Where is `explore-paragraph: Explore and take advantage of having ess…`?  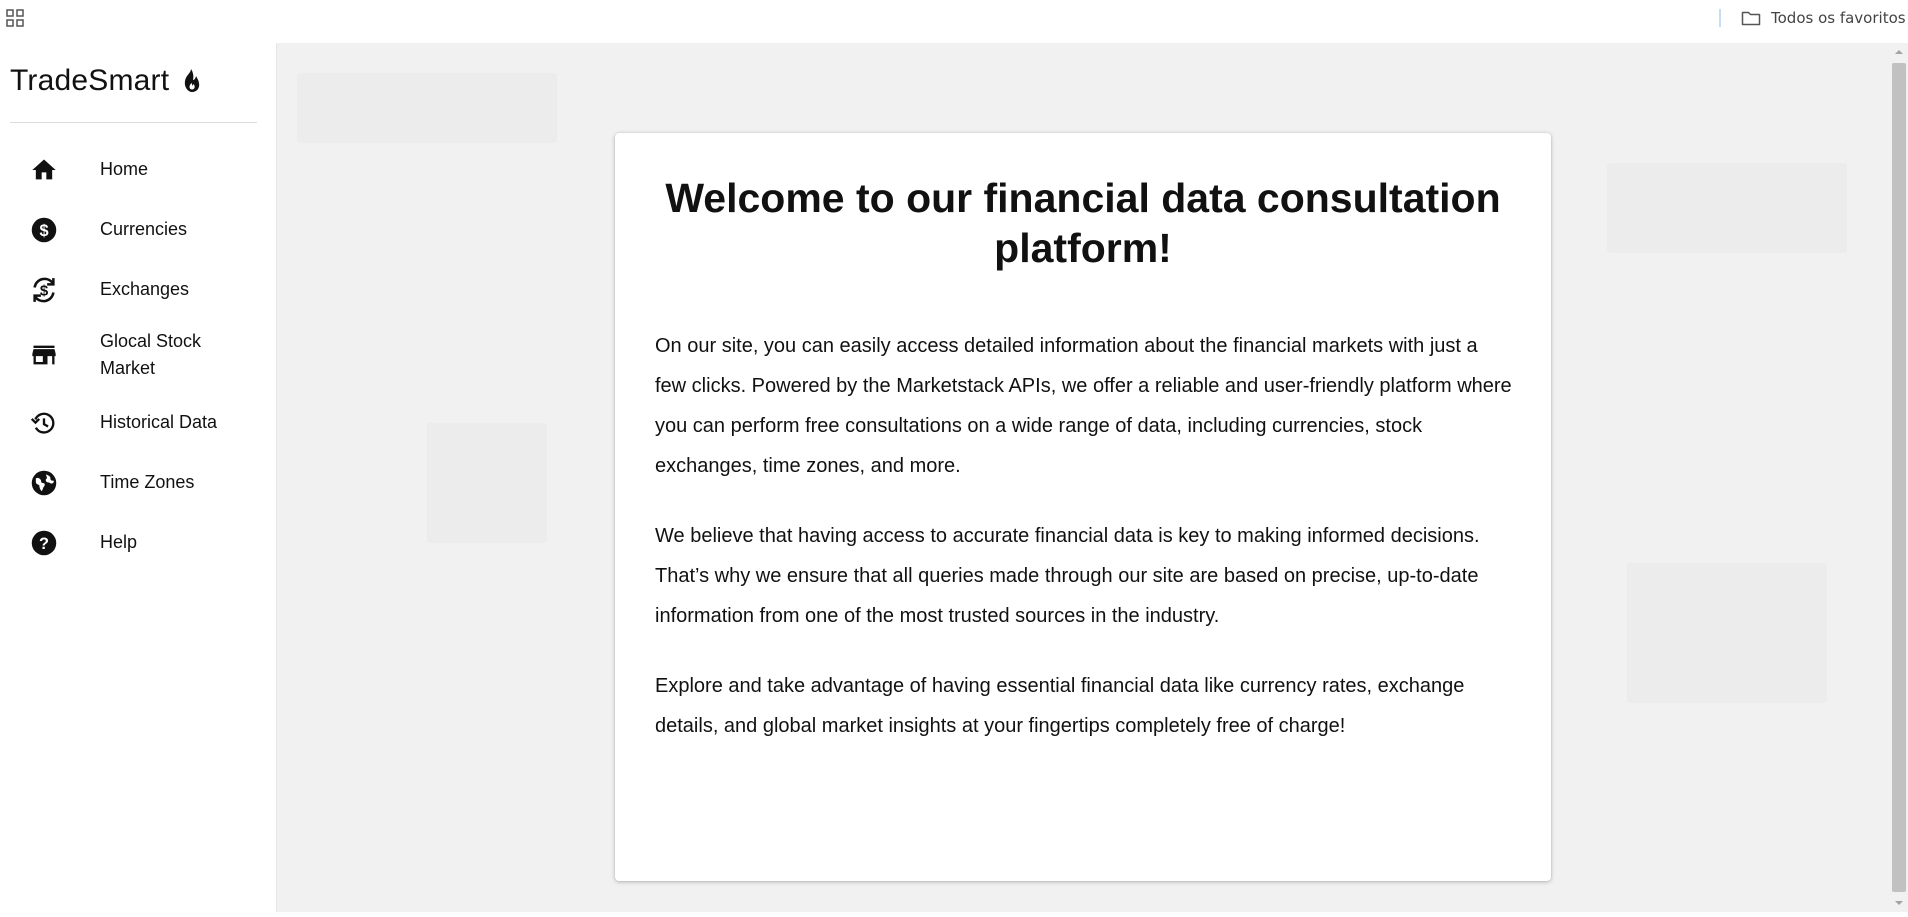
explore-paragraph: Explore and take advantage of having ess… is located at coordinates (1060, 706).